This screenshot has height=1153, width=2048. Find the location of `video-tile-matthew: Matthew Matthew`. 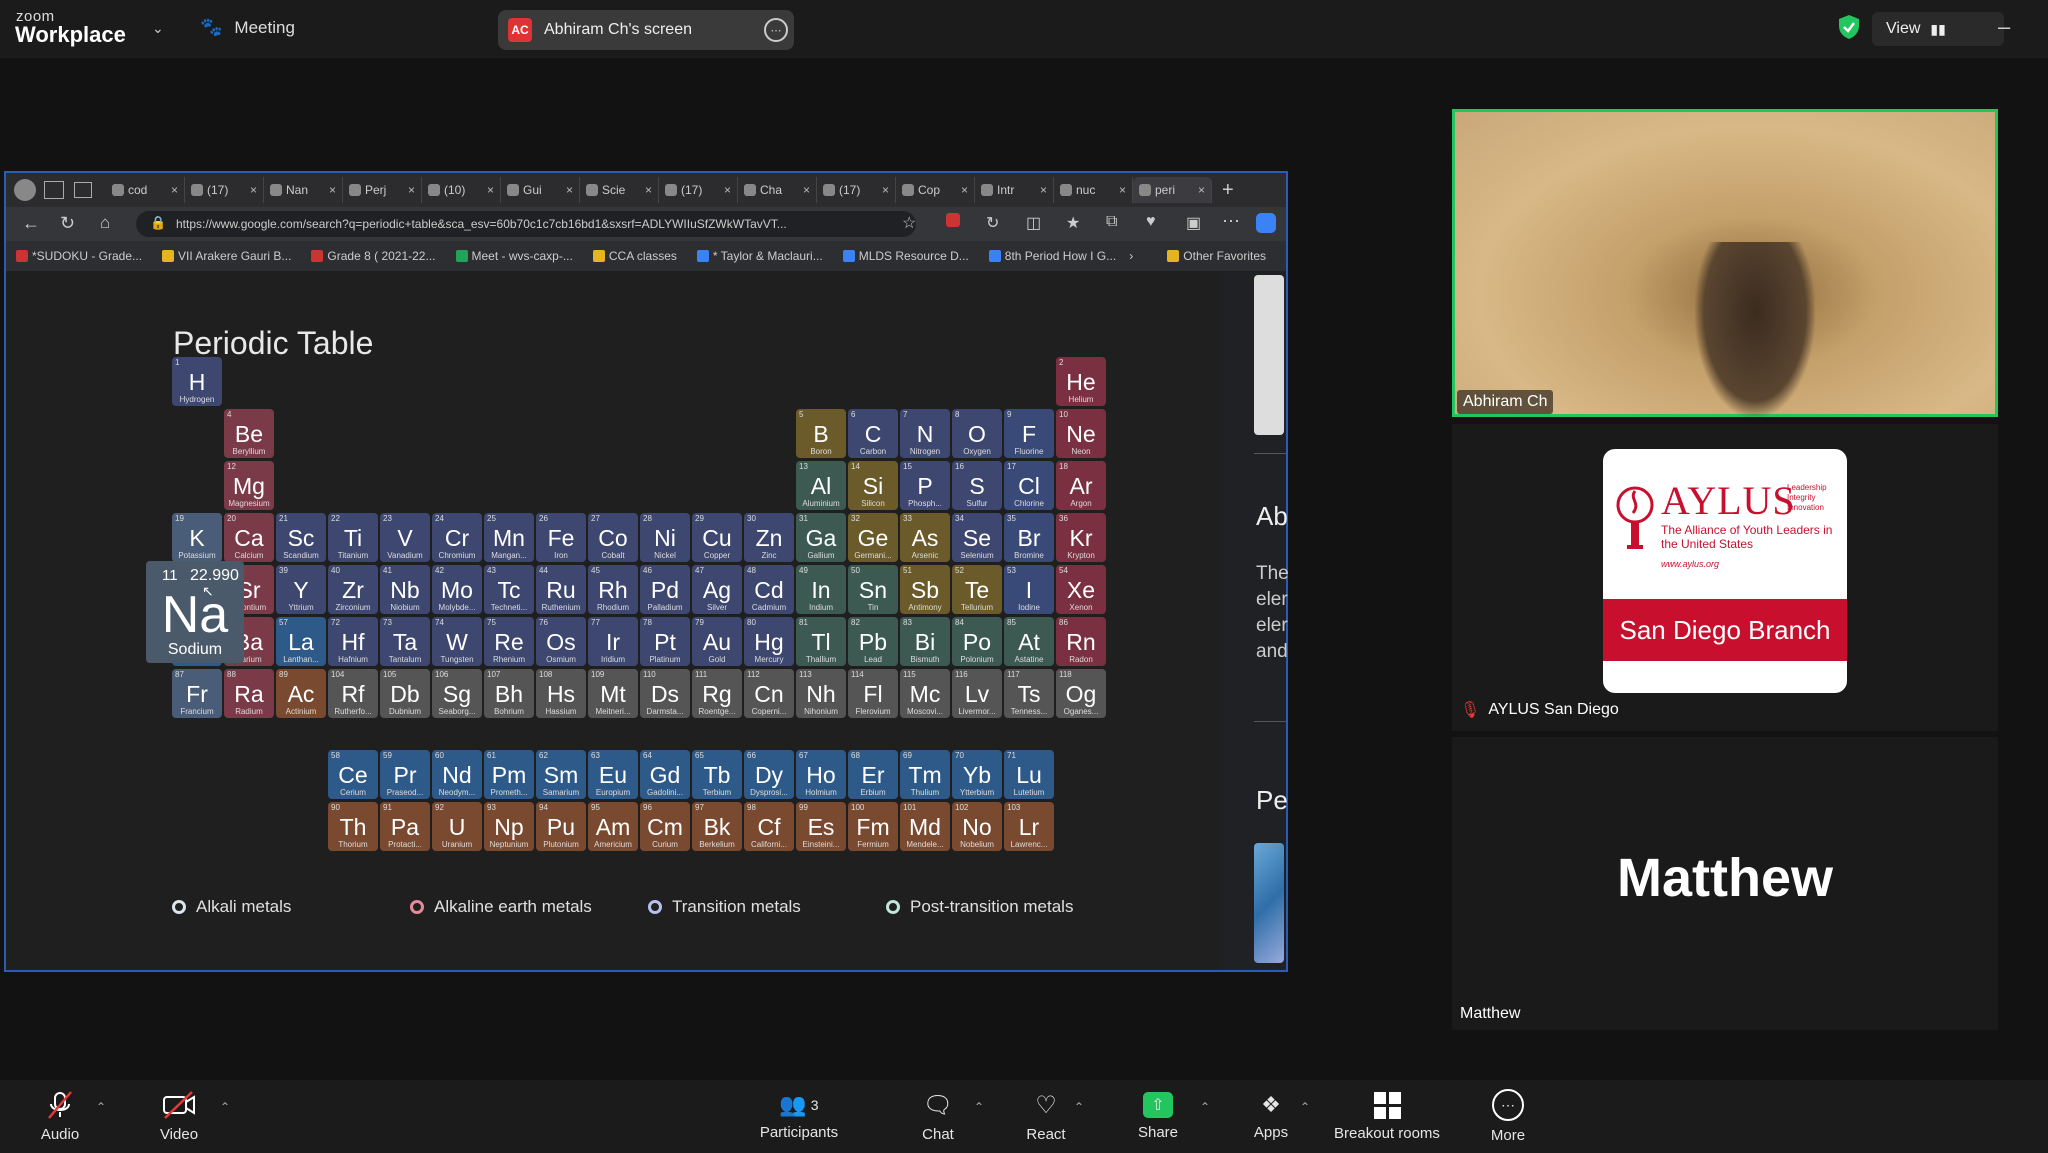

video-tile-matthew: Matthew Matthew is located at coordinates (1725, 883).